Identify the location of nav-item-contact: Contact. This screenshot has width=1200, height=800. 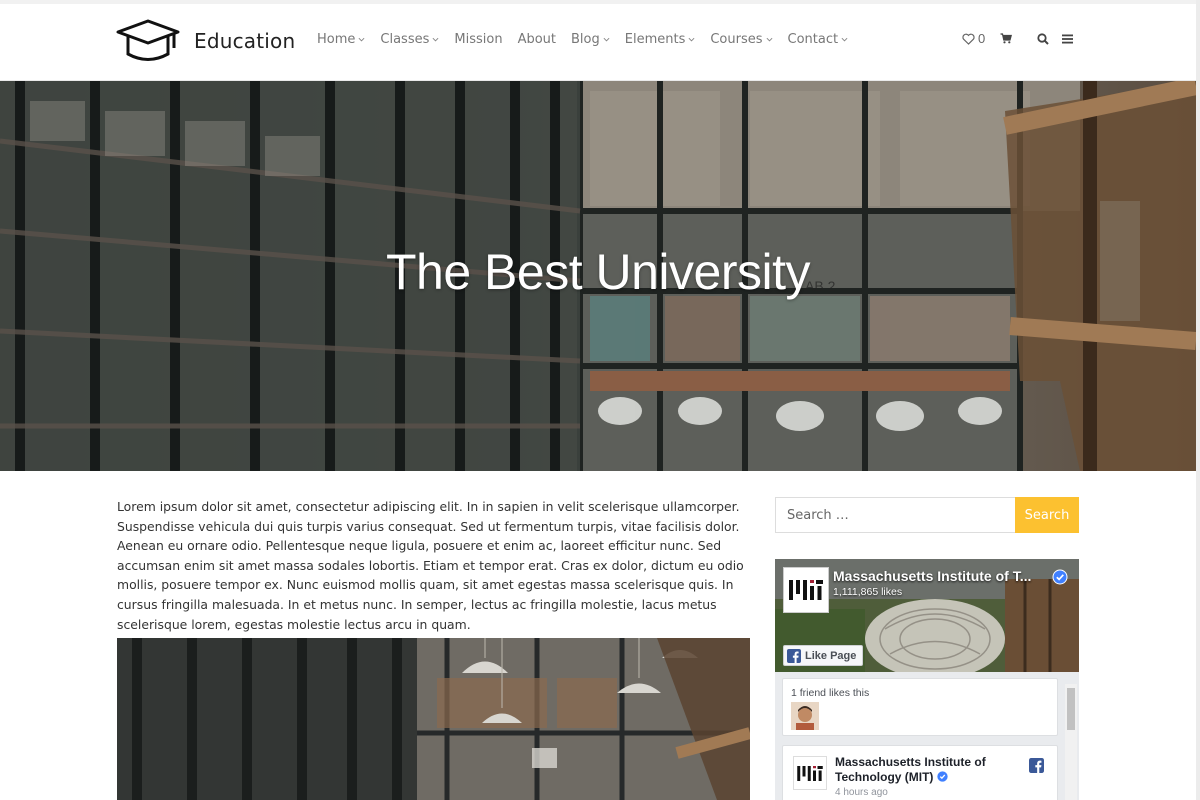
(818, 39).